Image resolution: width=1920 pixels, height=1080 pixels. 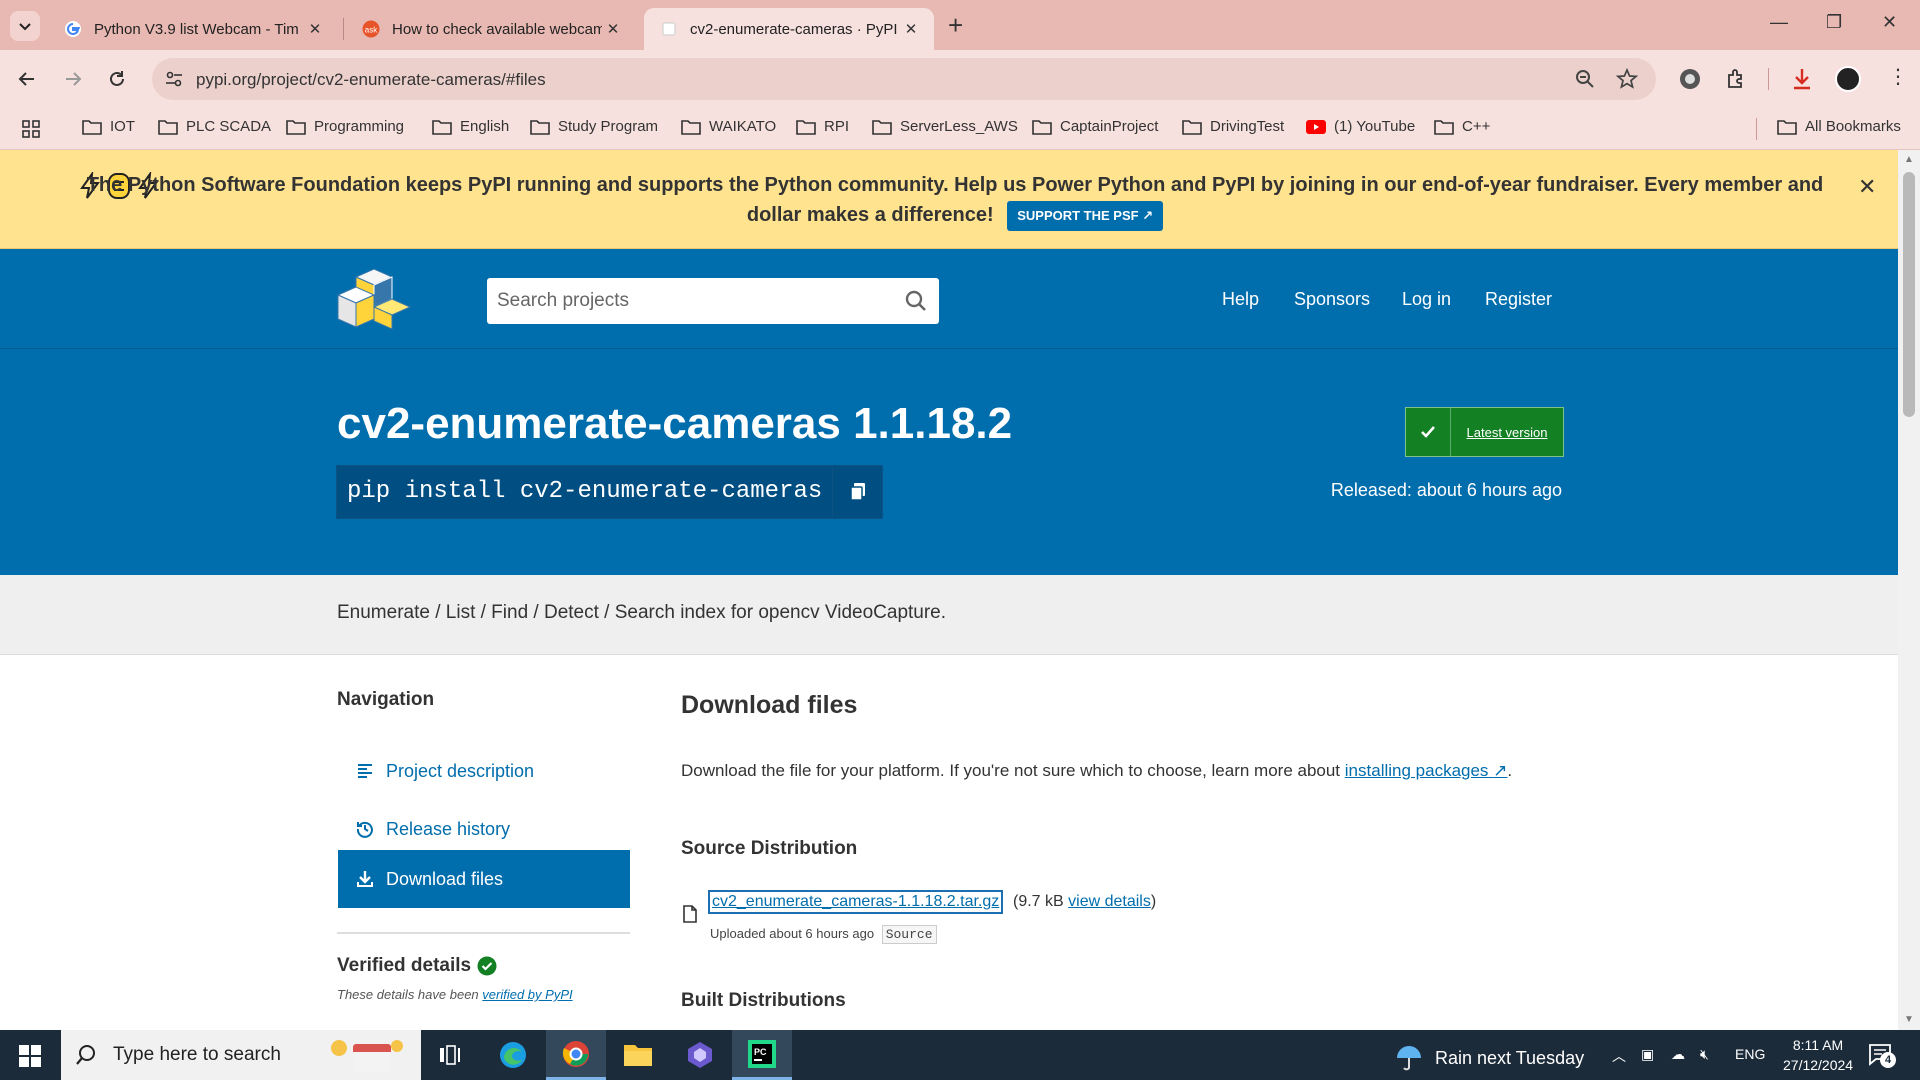 What do you see at coordinates (108, 126) in the screenshot?
I see `bookmark-iot: IOT` at bounding box center [108, 126].